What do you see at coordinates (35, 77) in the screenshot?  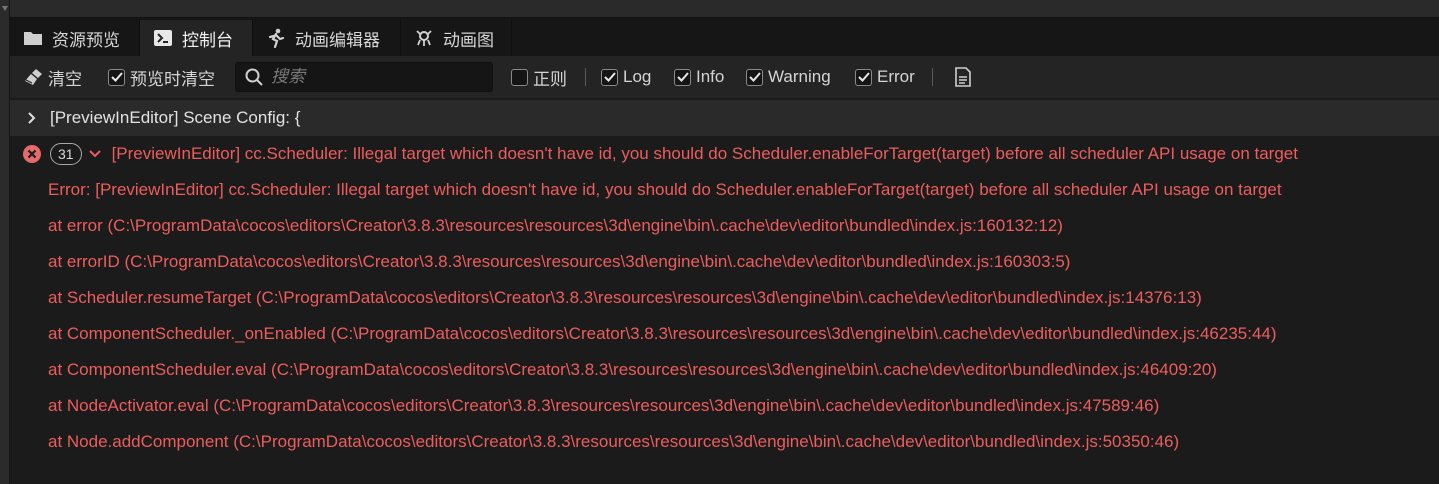 I see `broom-icon` at bounding box center [35, 77].